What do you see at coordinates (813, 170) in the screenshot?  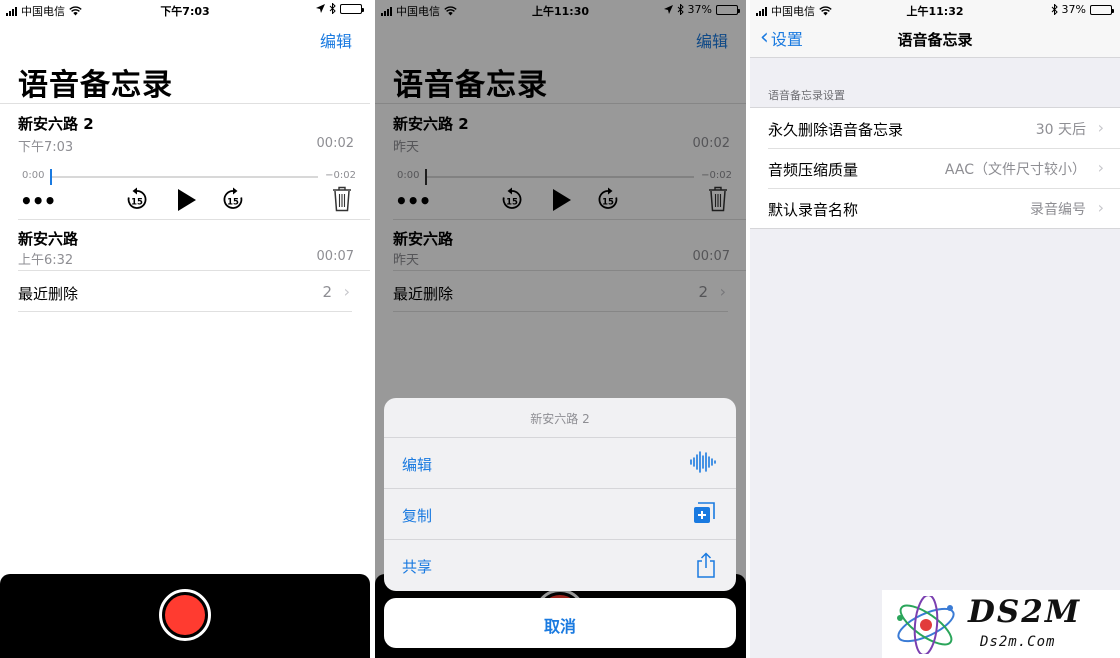 I see `setting-label: 音频压缩质量` at bounding box center [813, 170].